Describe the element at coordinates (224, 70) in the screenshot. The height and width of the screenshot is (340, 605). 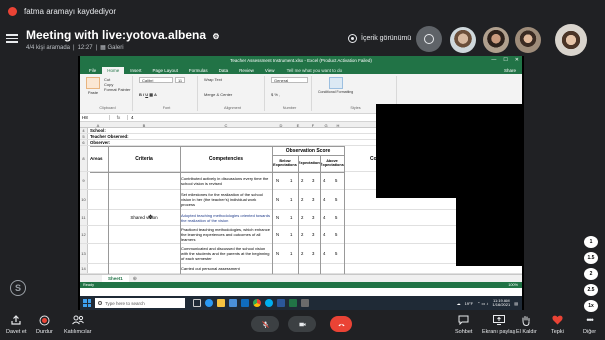
I see `tab-data: Data` at that location.